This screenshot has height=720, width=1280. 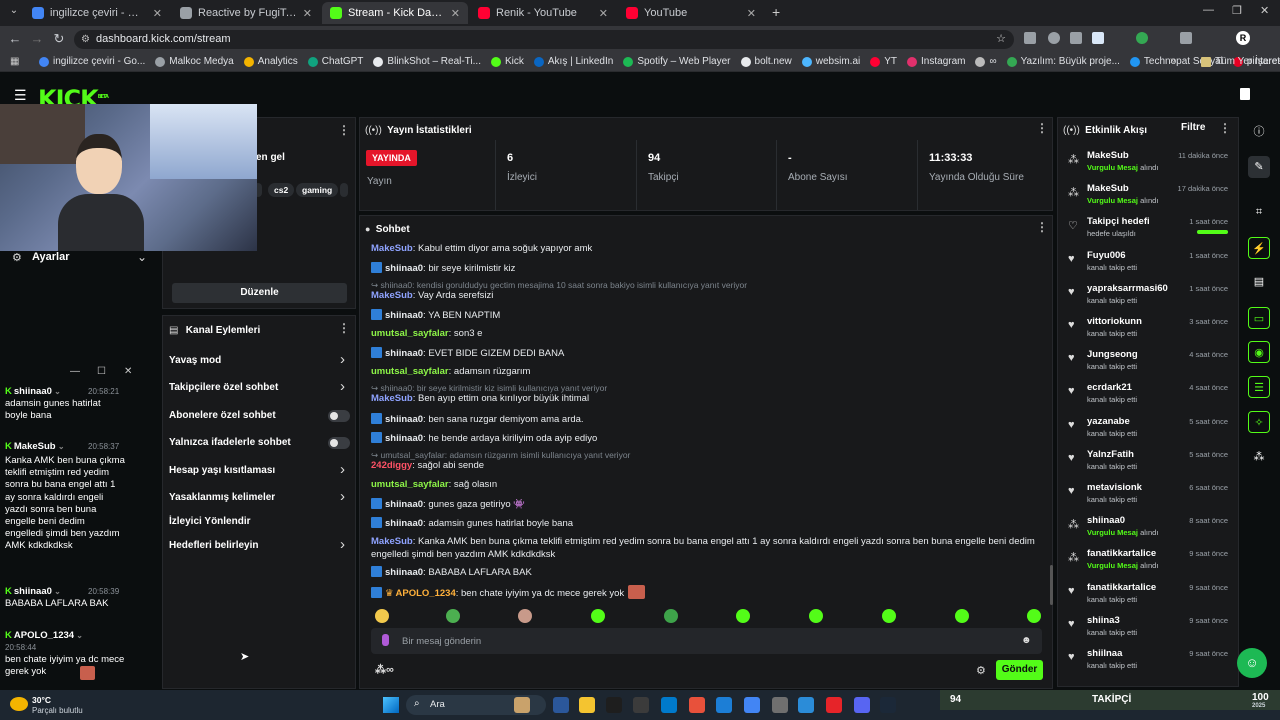 I want to click on browser-tab: Reactive by FugiTech ✕, so click(x=246, y=13).